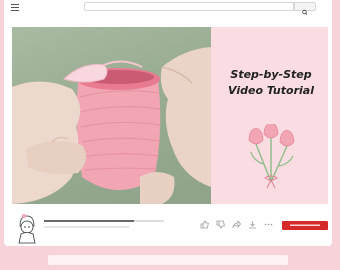  What do you see at coordinates (170, 261) in the screenshot?
I see `cropped-caption-strip` at bounding box center [170, 261].